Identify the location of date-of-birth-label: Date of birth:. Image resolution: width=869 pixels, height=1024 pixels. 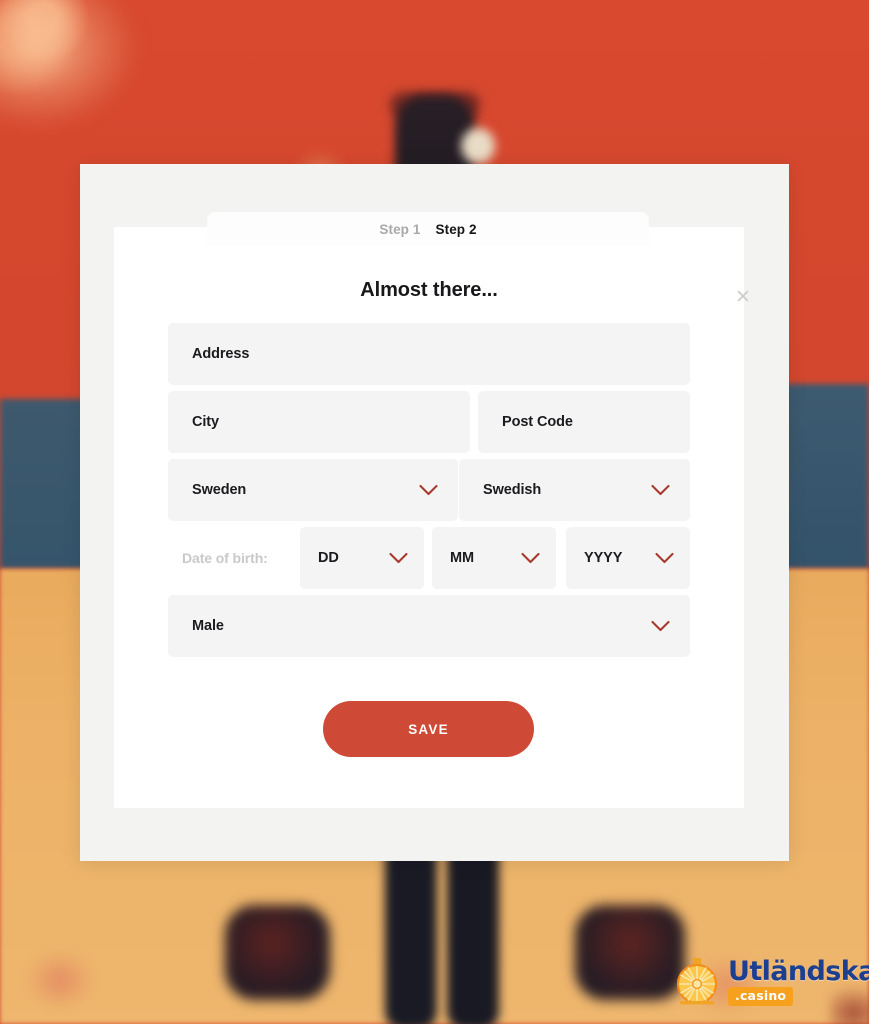
(225, 558).